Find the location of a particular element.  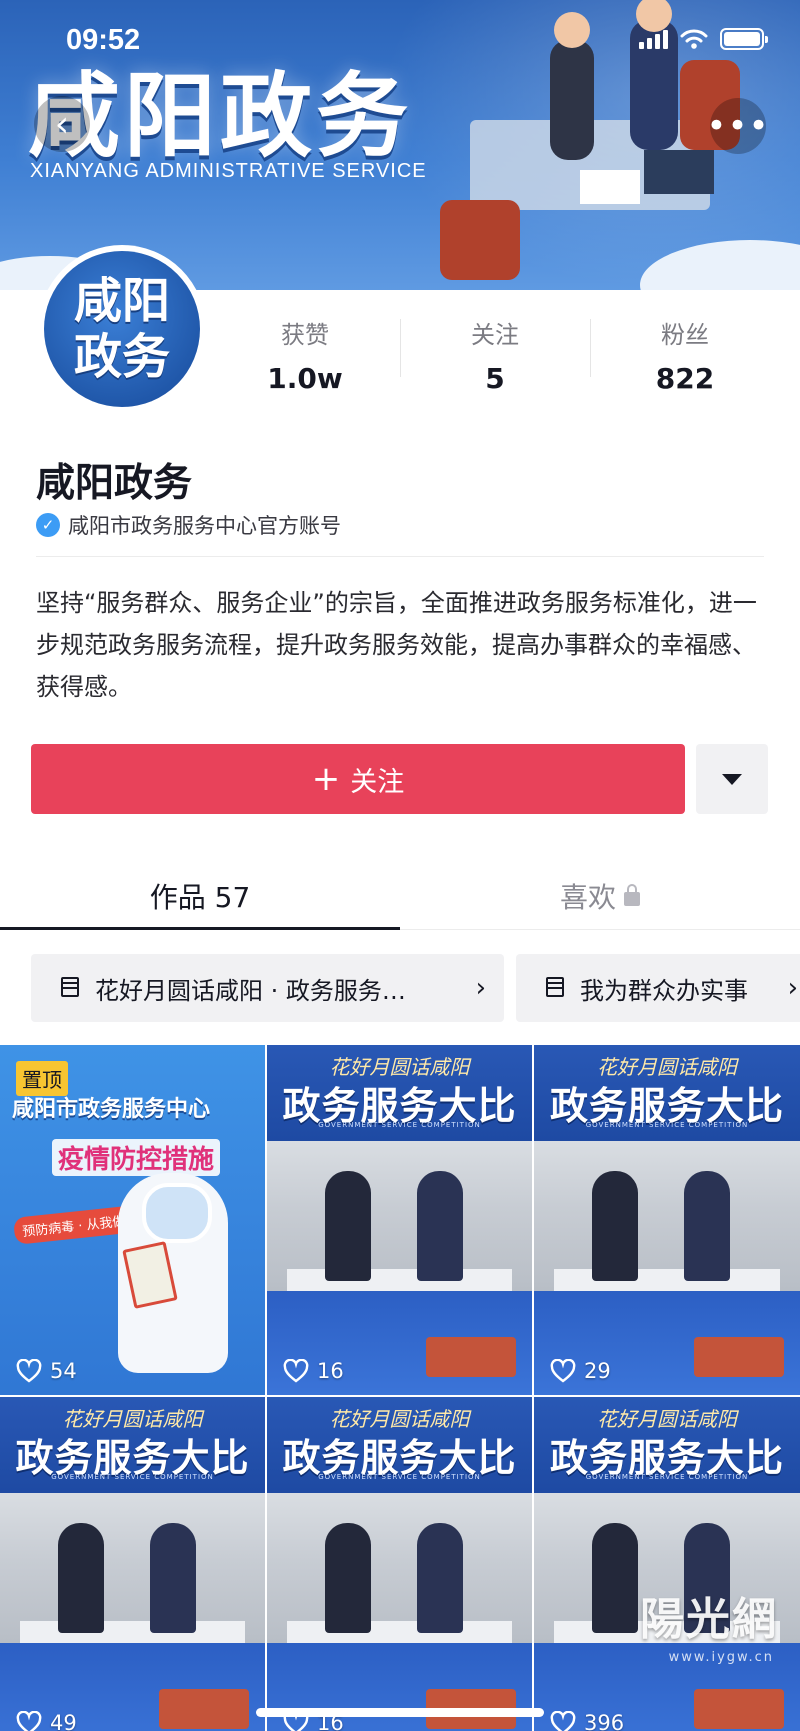

content-tabs: 作品 57 喜欢 is located at coordinates (400, 896).